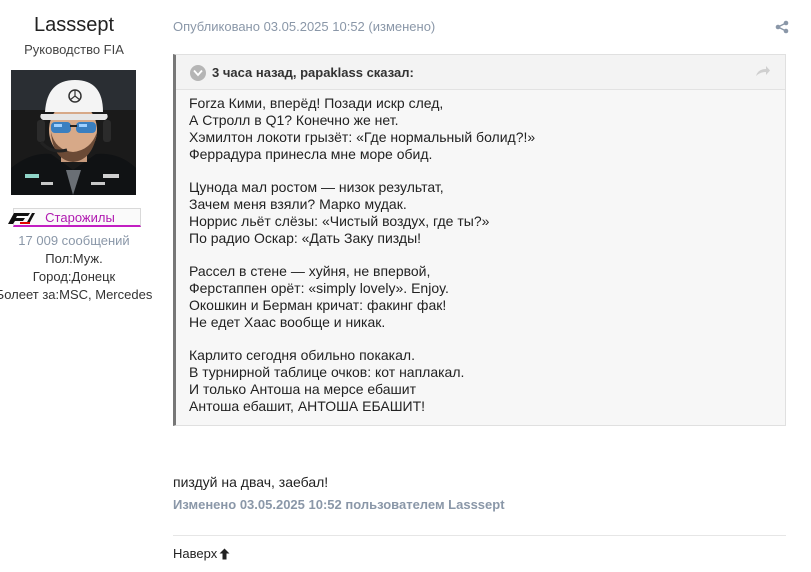 Image resolution: width=811 pixels, height=572 pixels. What do you see at coordinates (319, 288) in the screenshot?
I see `quote-line: Ферстаппен орёт: «simply lovely». Enjoy.` at bounding box center [319, 288].